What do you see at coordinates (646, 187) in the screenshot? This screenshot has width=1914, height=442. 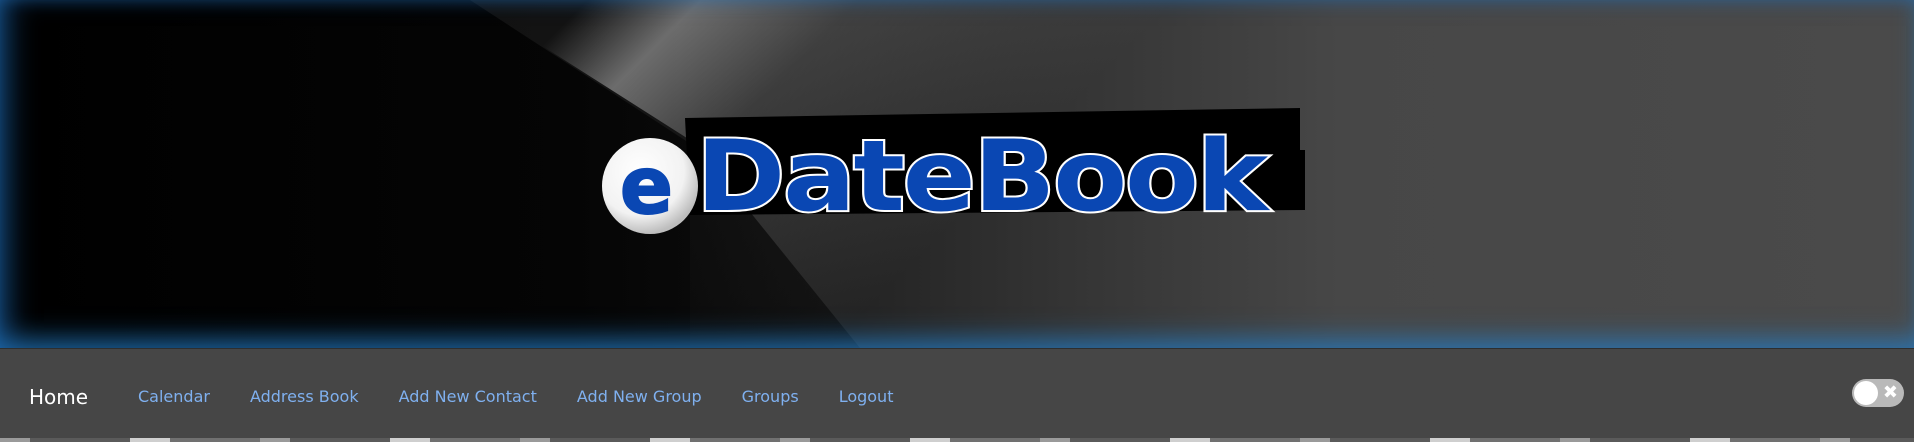 I see `logo-prefix: e` at bounding box center [646, 187].